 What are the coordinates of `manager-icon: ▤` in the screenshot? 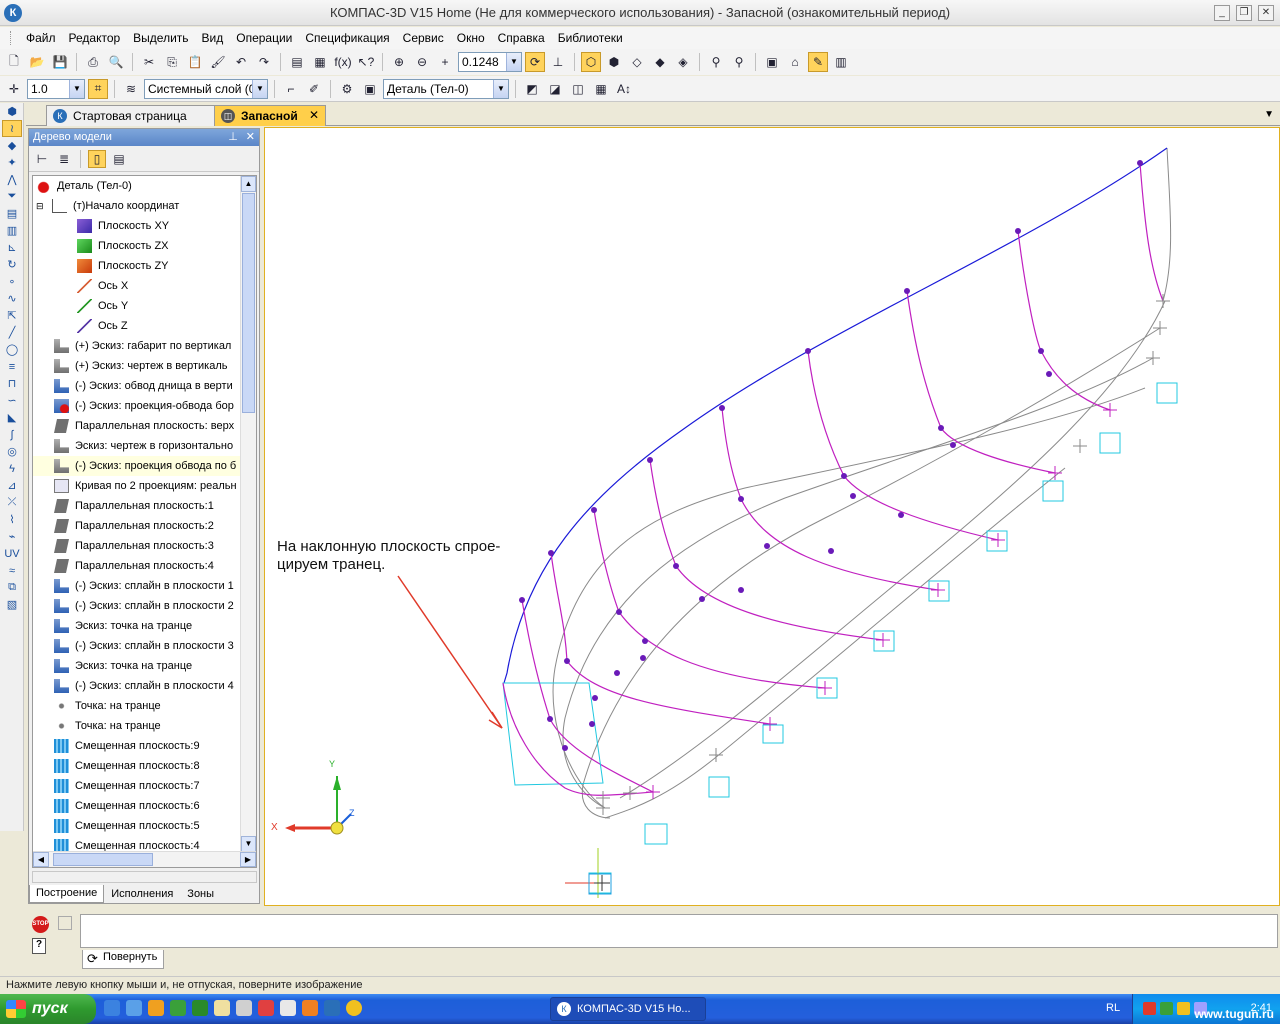 It's located at (297, 62).